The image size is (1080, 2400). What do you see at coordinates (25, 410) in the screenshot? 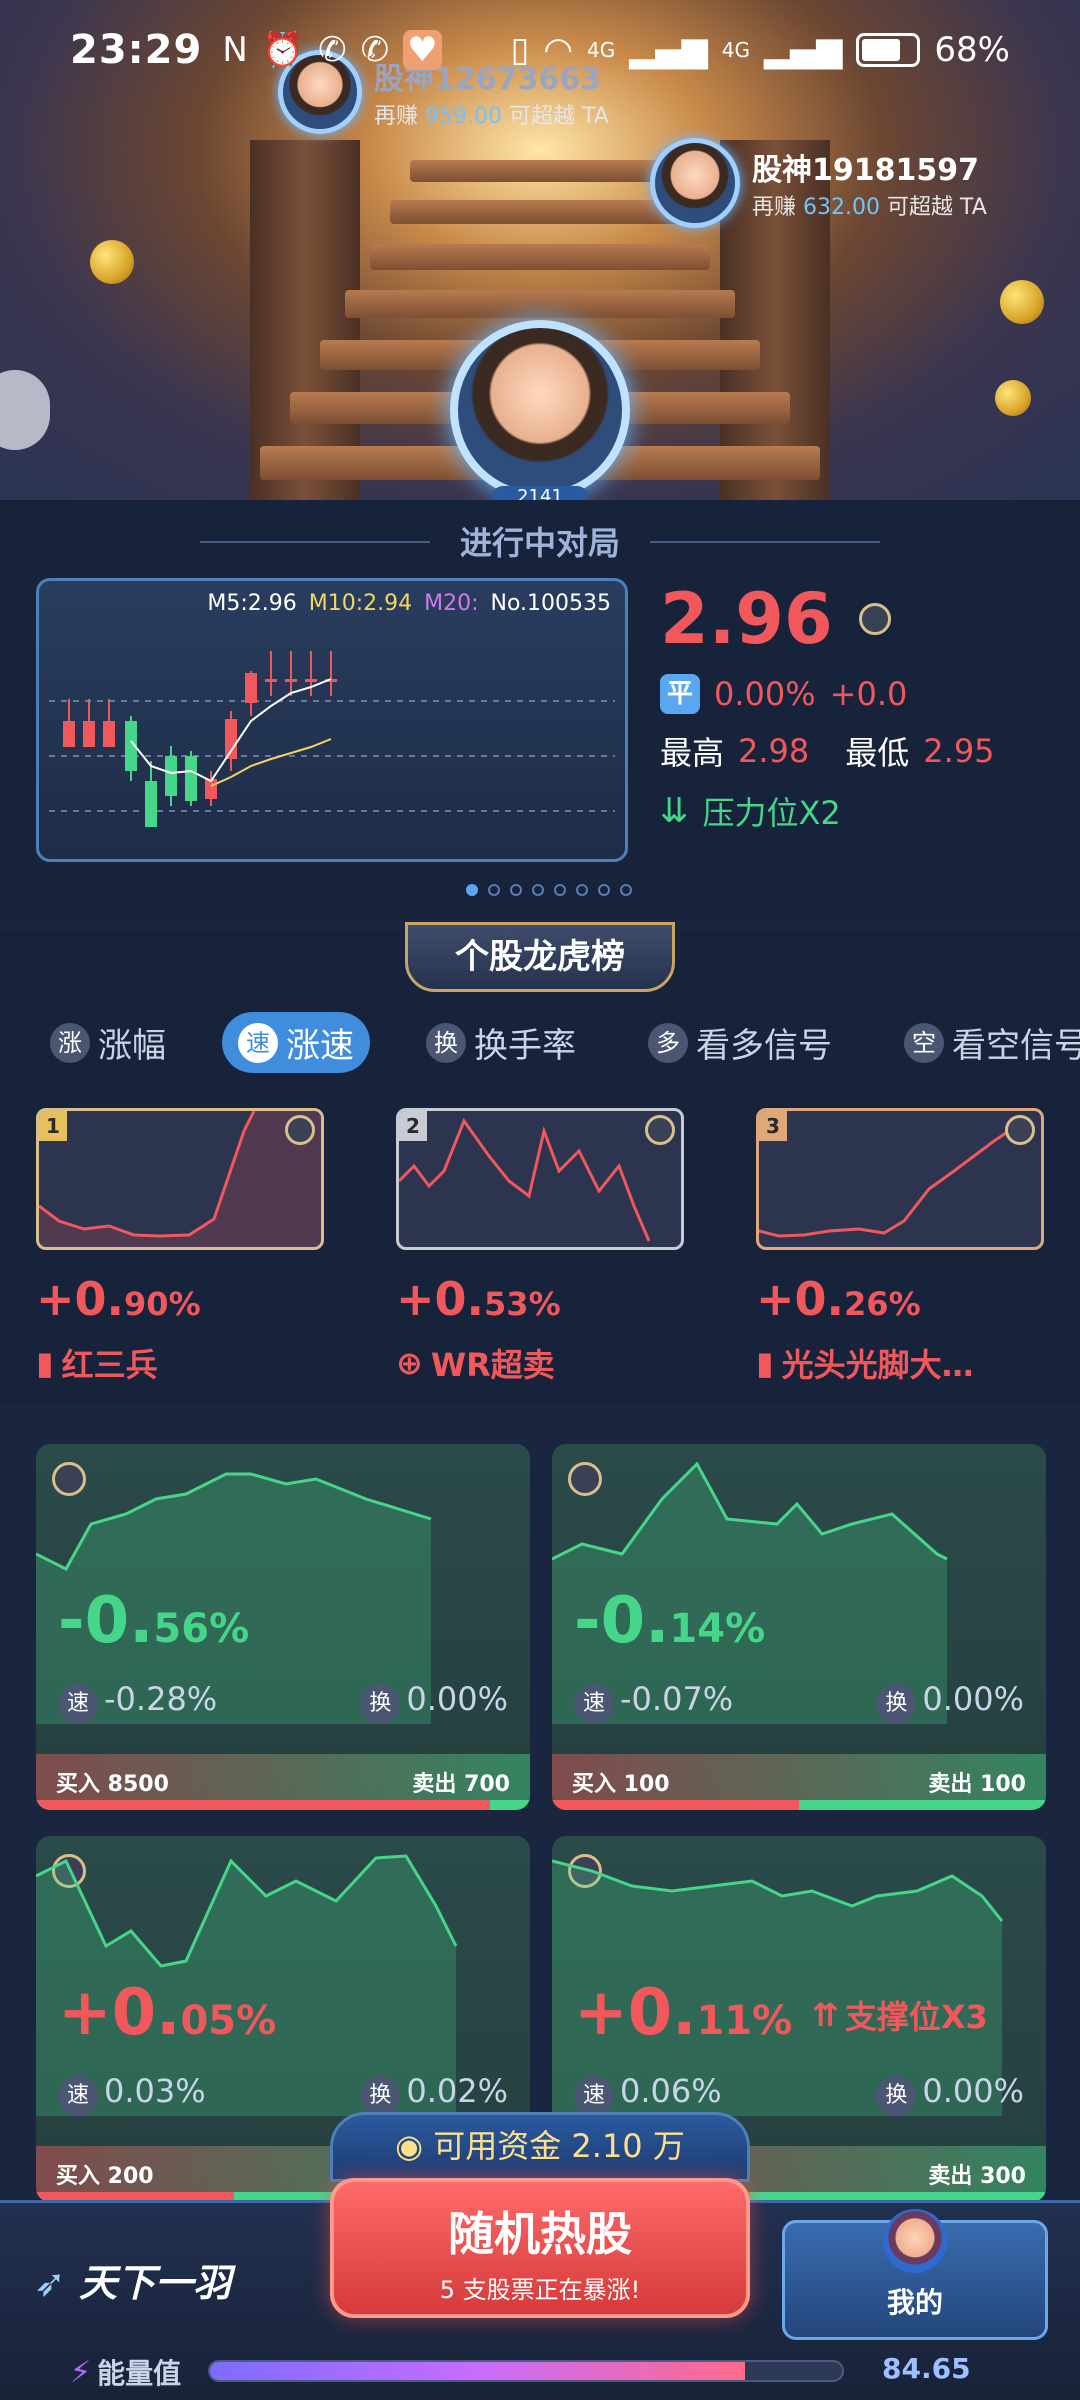
I see `side-float-button` at bounding box center [25, 410].